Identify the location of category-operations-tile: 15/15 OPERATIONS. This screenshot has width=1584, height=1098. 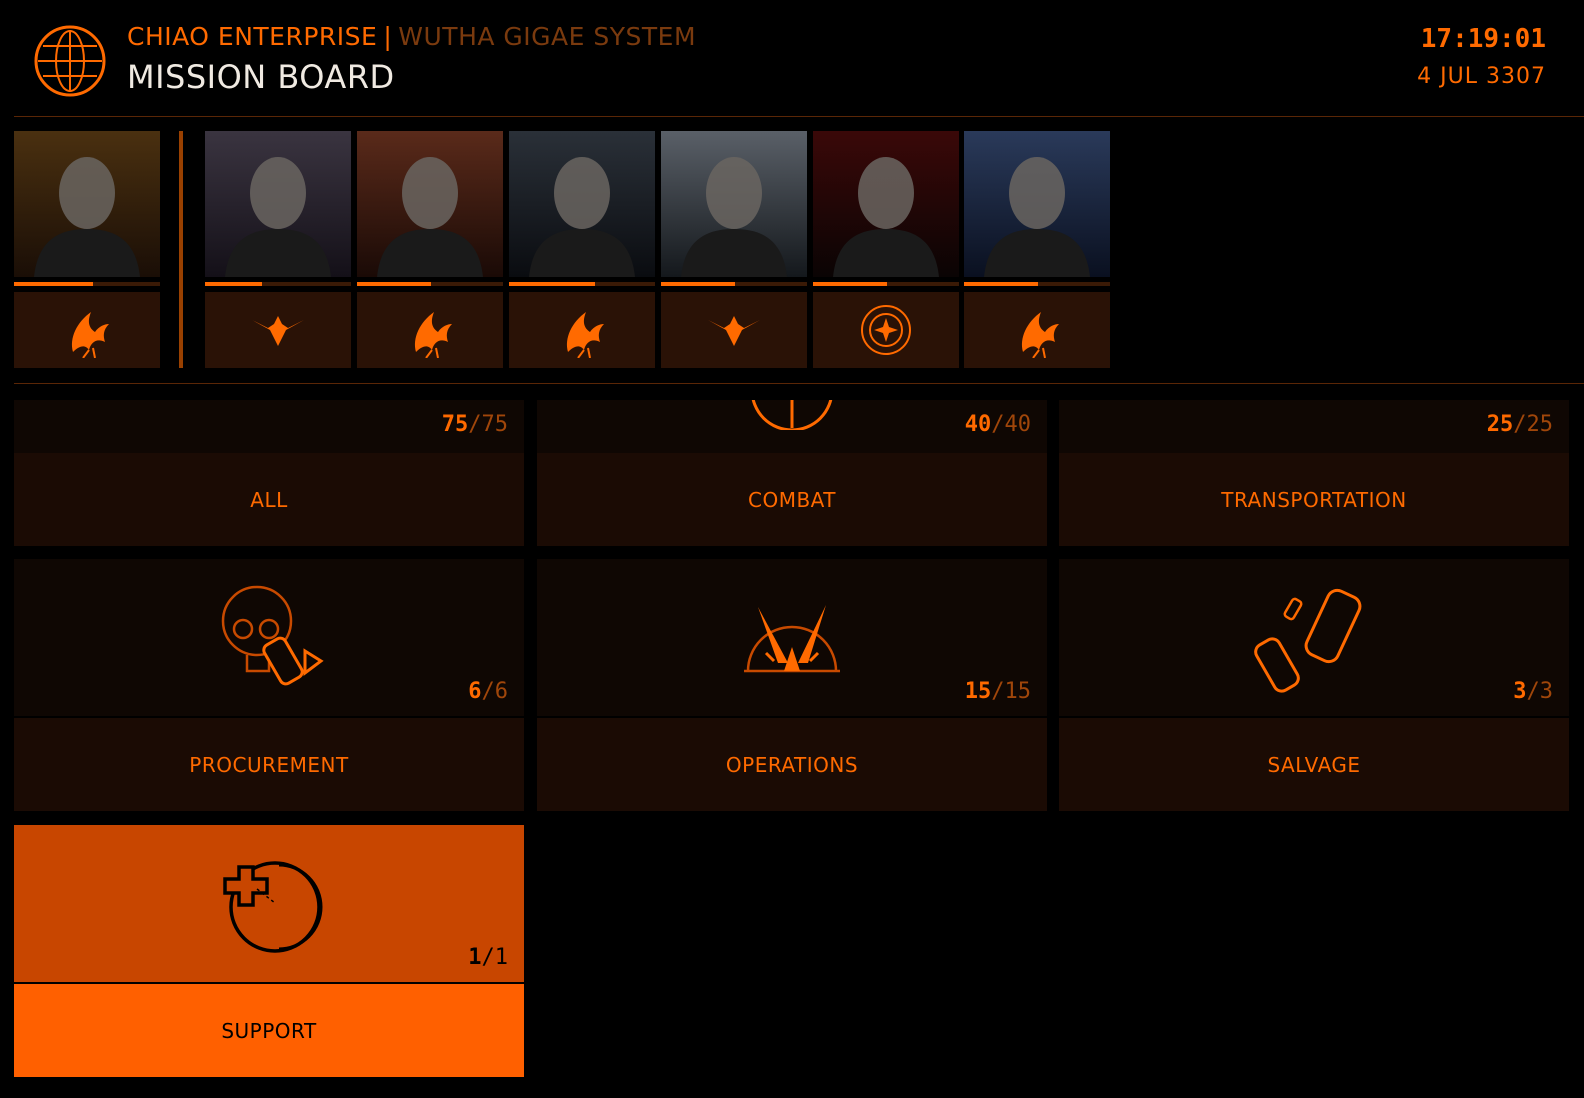
(792, 685).